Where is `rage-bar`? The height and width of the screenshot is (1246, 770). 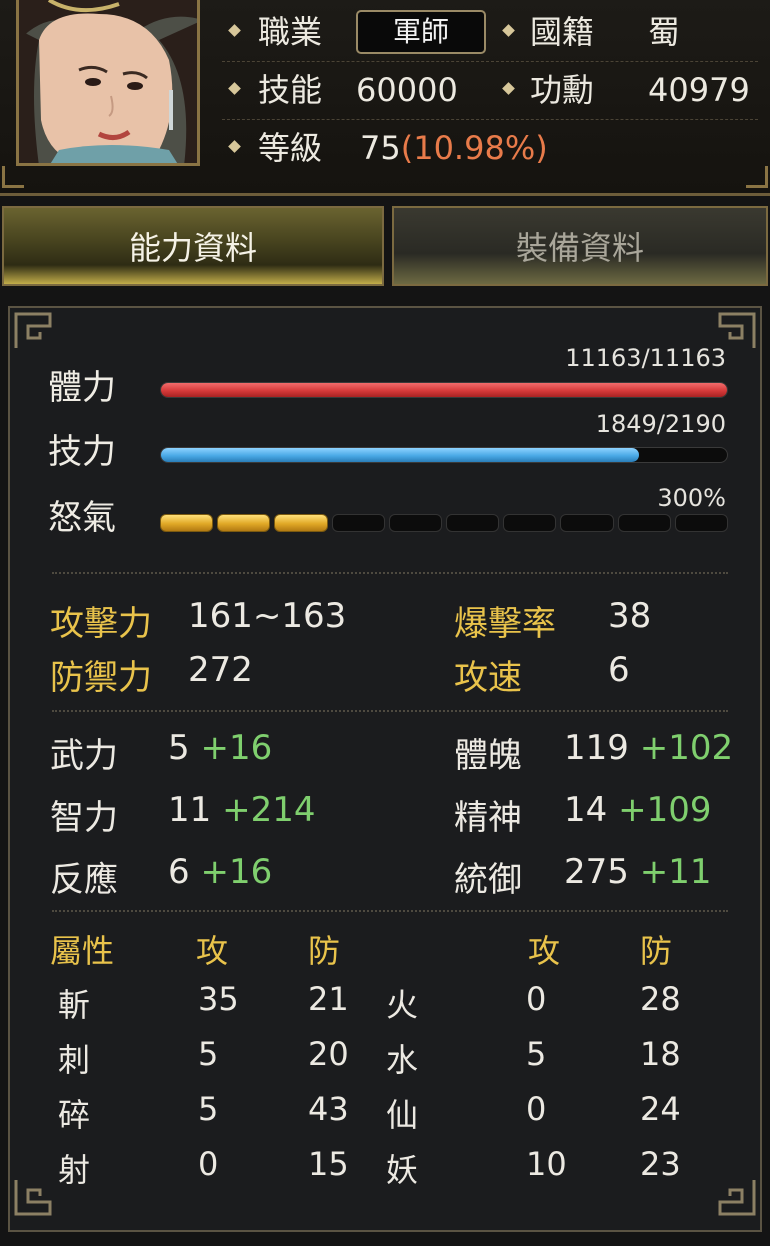 rage-bar is located at coordinates (444, 523).